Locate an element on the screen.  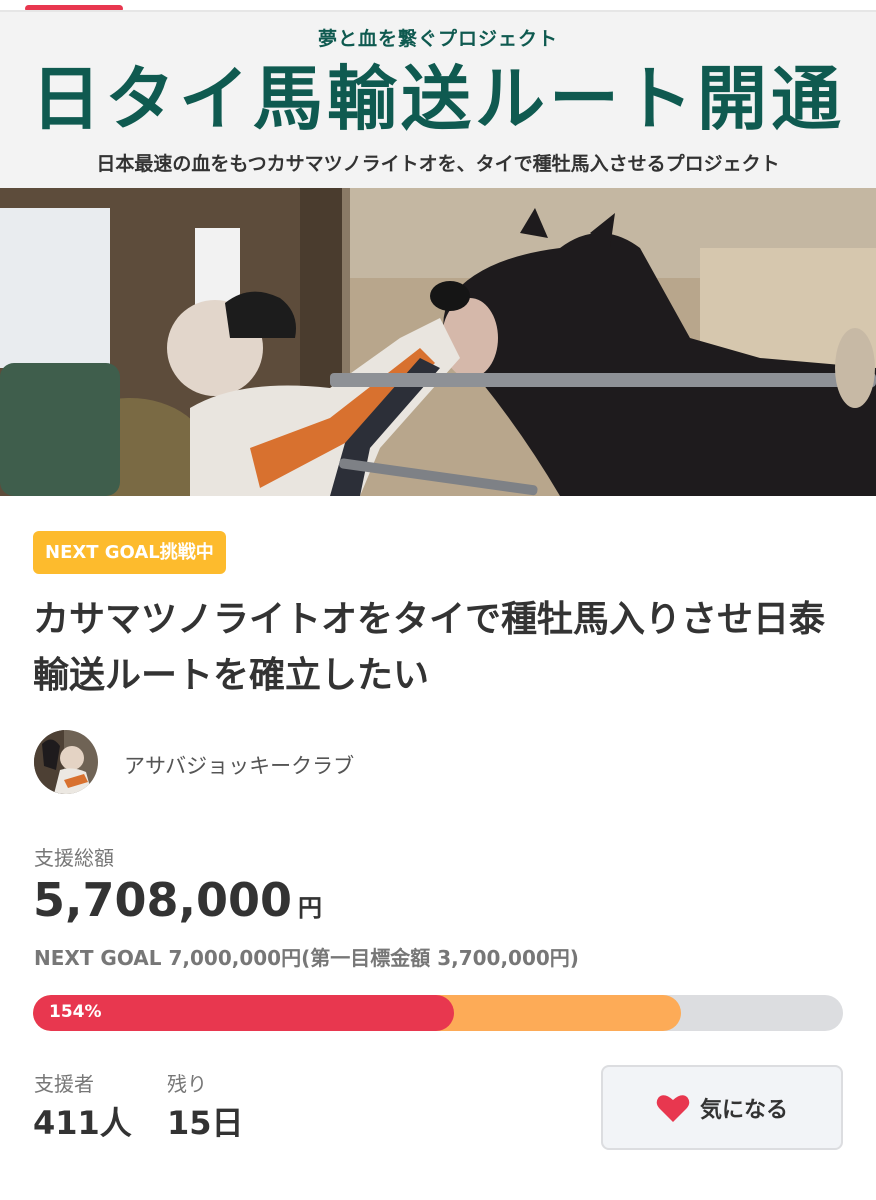
favorite-button: 気になる is located at coordinates (722, 1107).